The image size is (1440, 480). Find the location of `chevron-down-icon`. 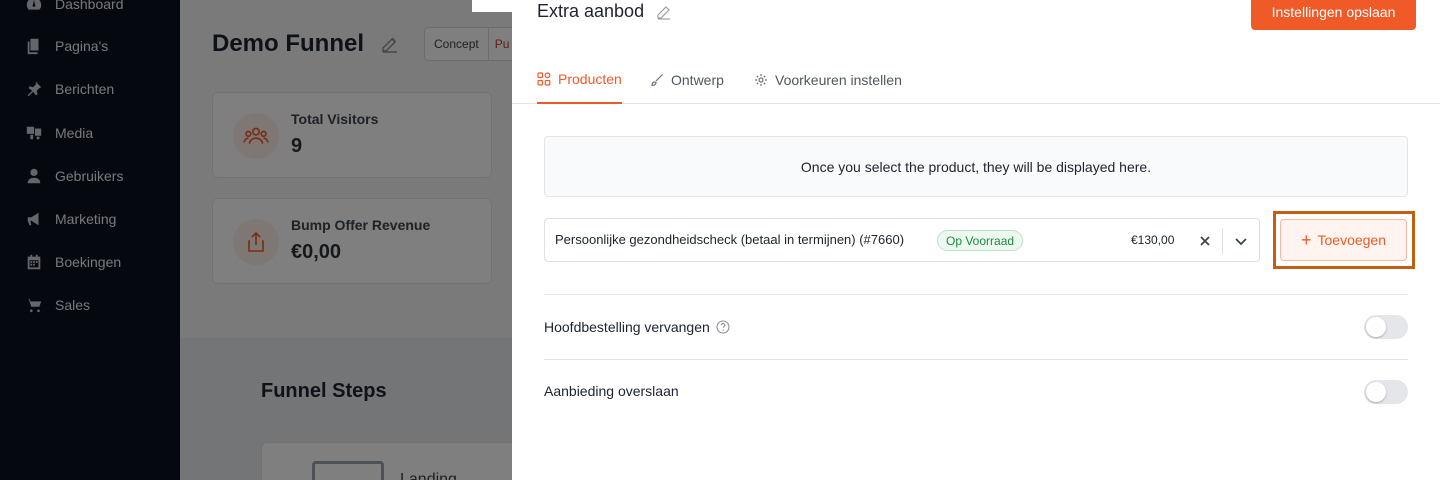

chevron-down-icon is located at coordinates (1241, 241).